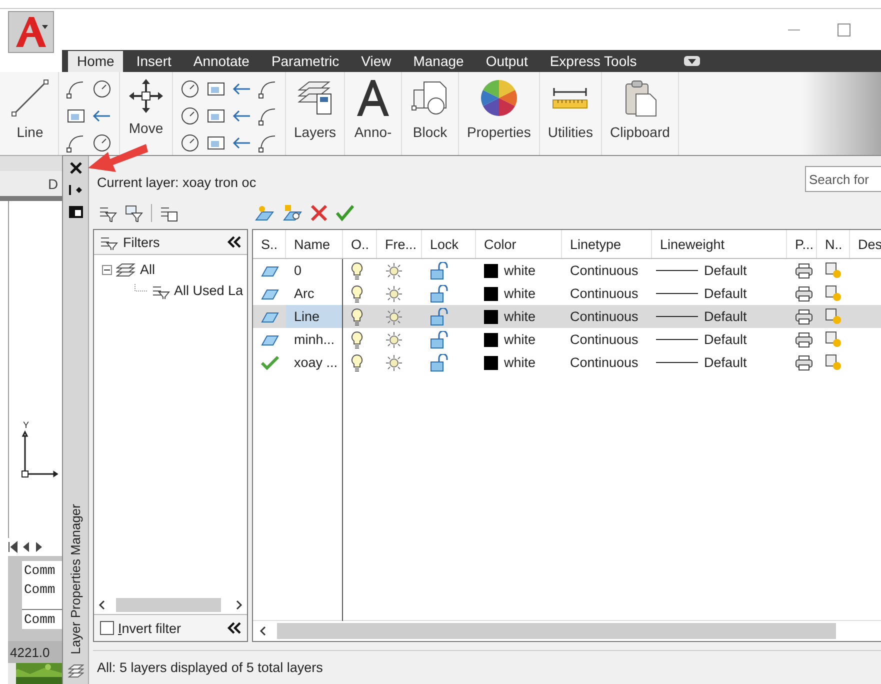 The width and height of the screenshot is (881, 684). What do you see at coordinates (719, 244) in the screenshot?
I see `column-header: Lineweight` at bounding box center [719, 244].